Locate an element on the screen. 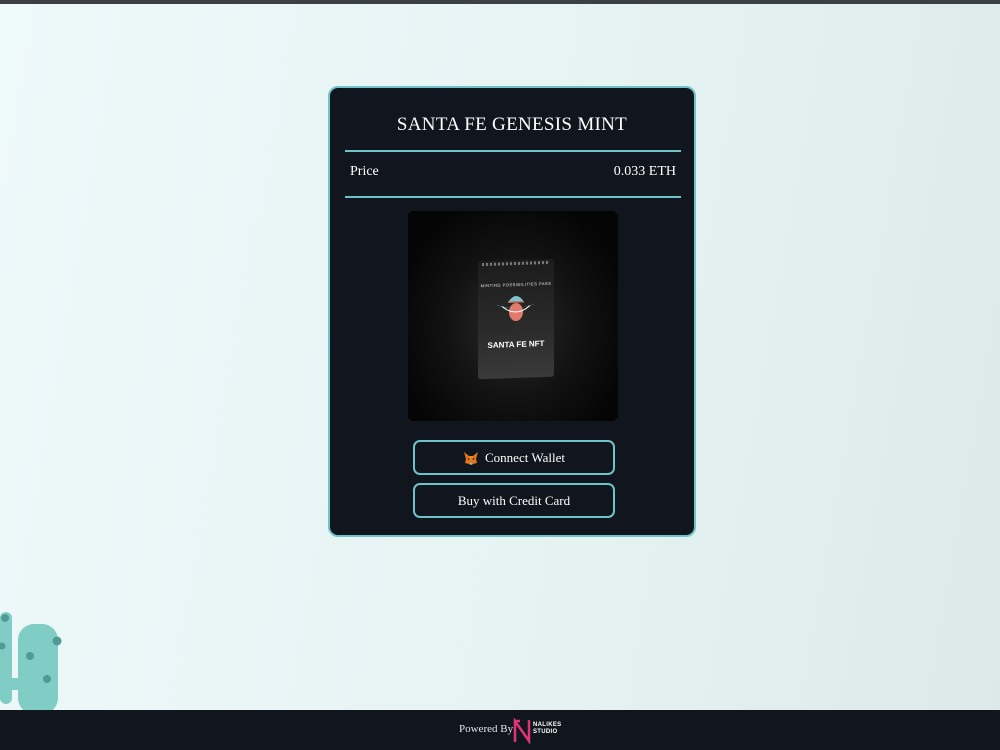  pass-perforation is located at coordinates (516, 263).